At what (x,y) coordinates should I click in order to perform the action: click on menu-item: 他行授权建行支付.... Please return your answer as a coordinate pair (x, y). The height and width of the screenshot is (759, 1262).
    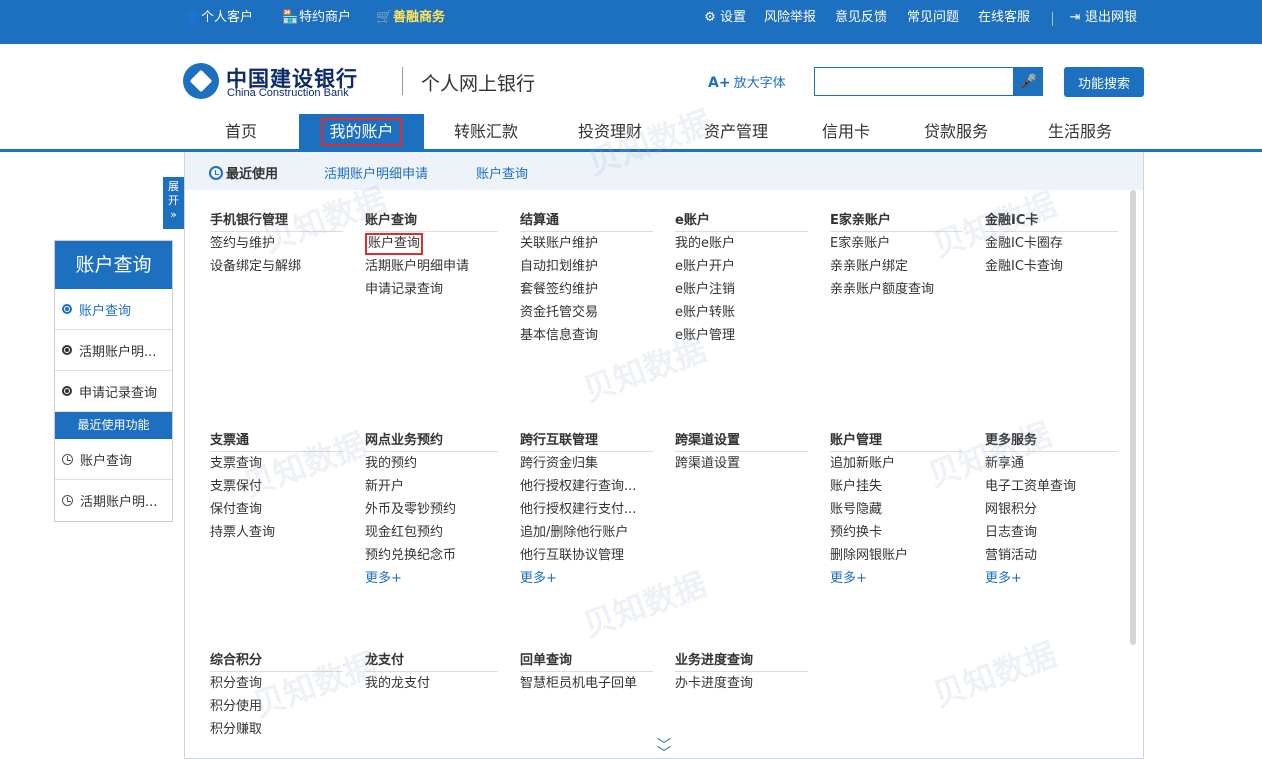
    Looking at the image, I should click on (586, 509).